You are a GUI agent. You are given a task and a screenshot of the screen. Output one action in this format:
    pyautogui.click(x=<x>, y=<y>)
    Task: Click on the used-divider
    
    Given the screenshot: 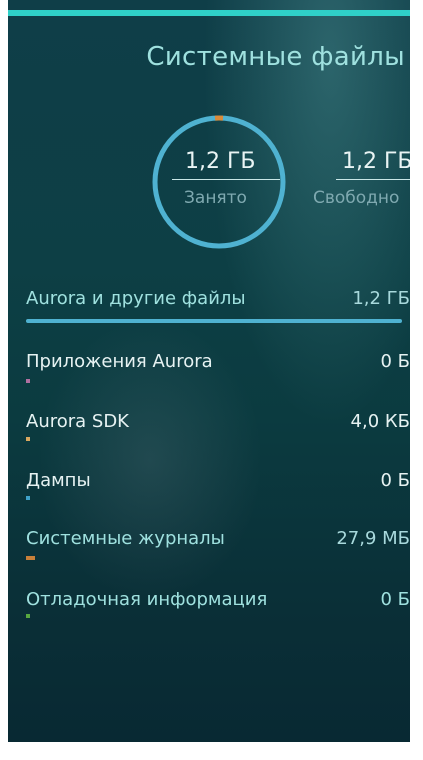 What is the action you would take?
    pyautogui.click(x=226, y=179)
    